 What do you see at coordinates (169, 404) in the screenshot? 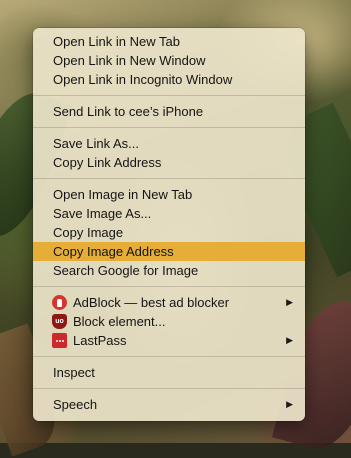
I see `menu-item-speech: Speech ▶` at bounding box center [169, 404].